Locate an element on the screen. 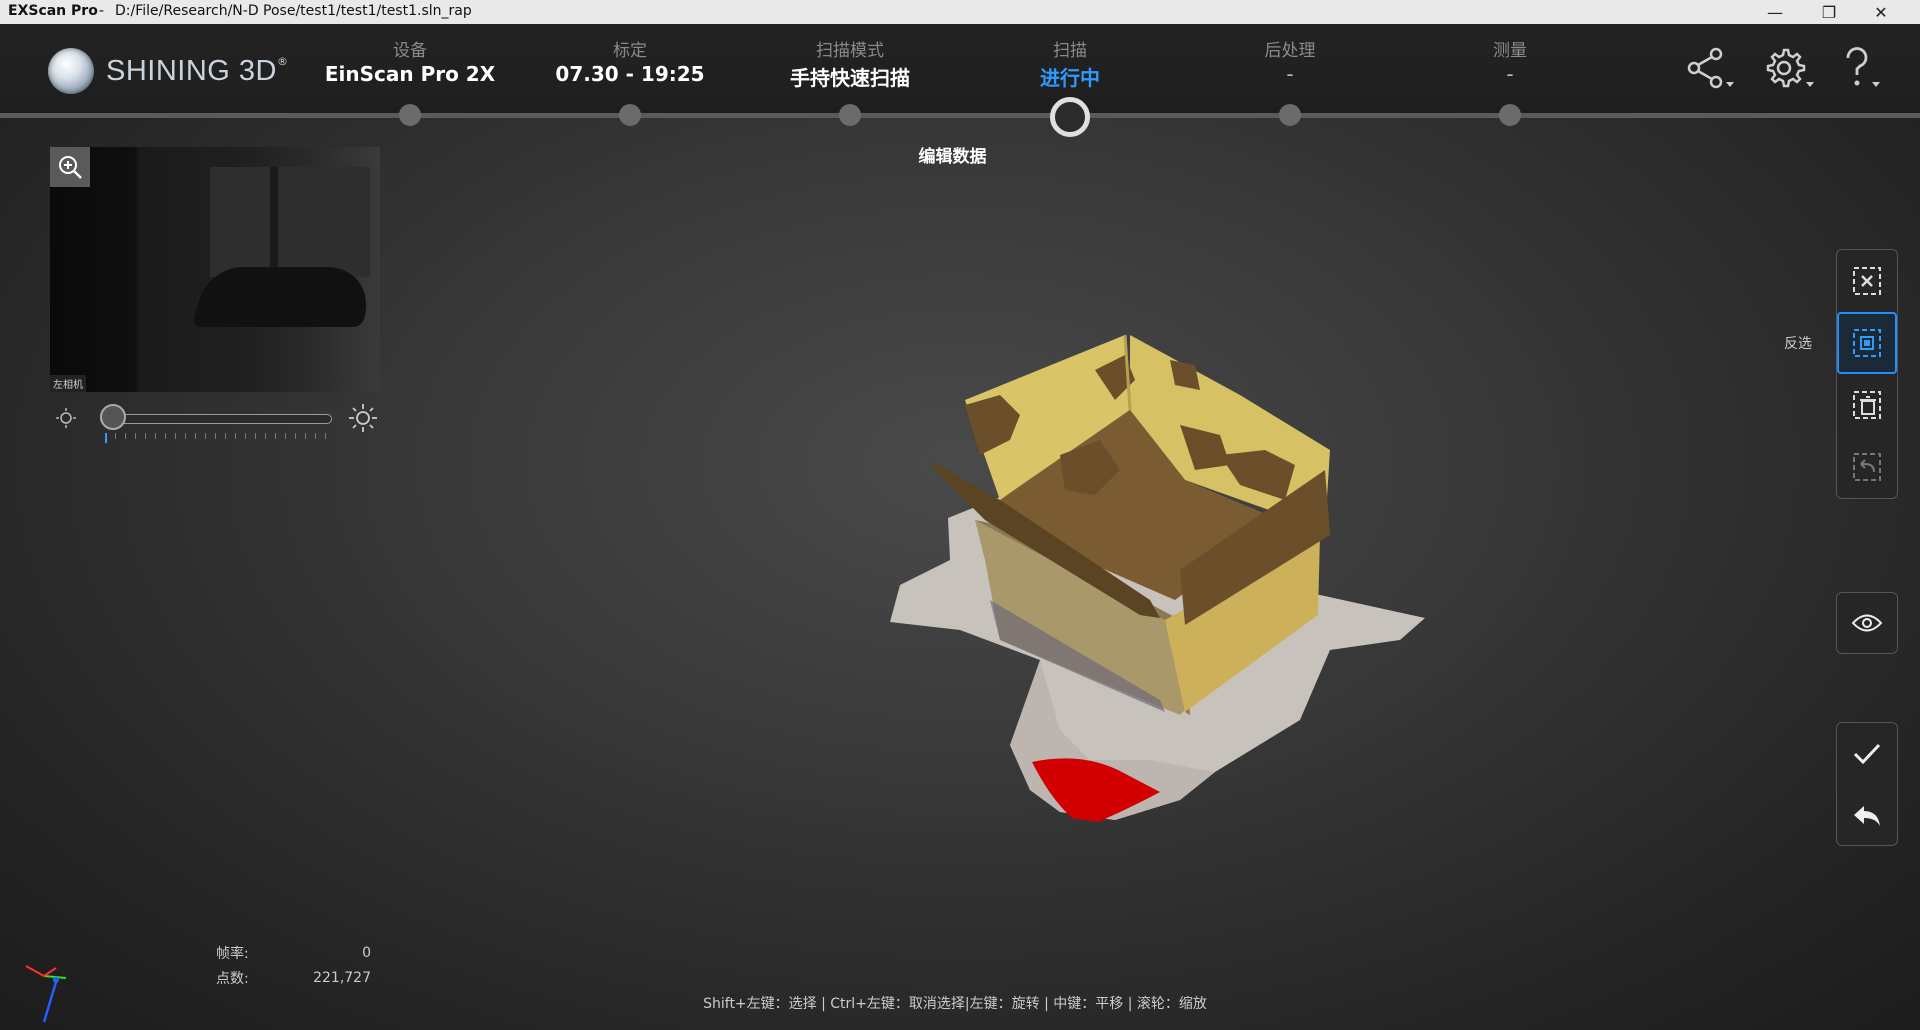 The width and height of the screenshot is (1920, 1030). back-icon is located at coordinates (1867, 816).